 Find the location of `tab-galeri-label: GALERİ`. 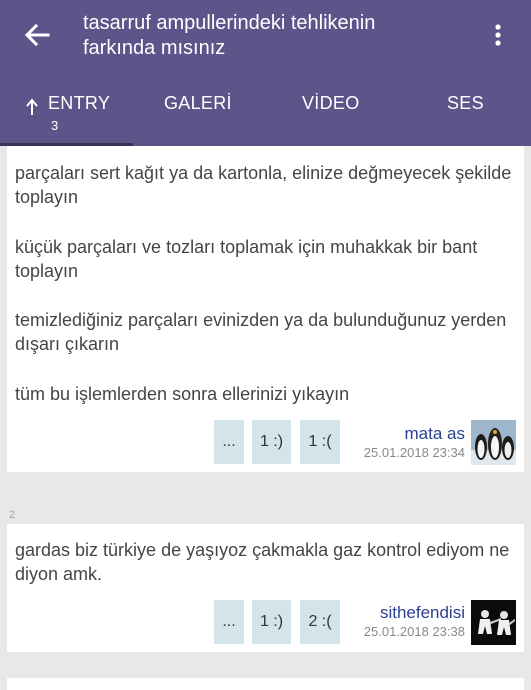

tab-galeri-label: GALERİ is located at coordinates (198, 103).